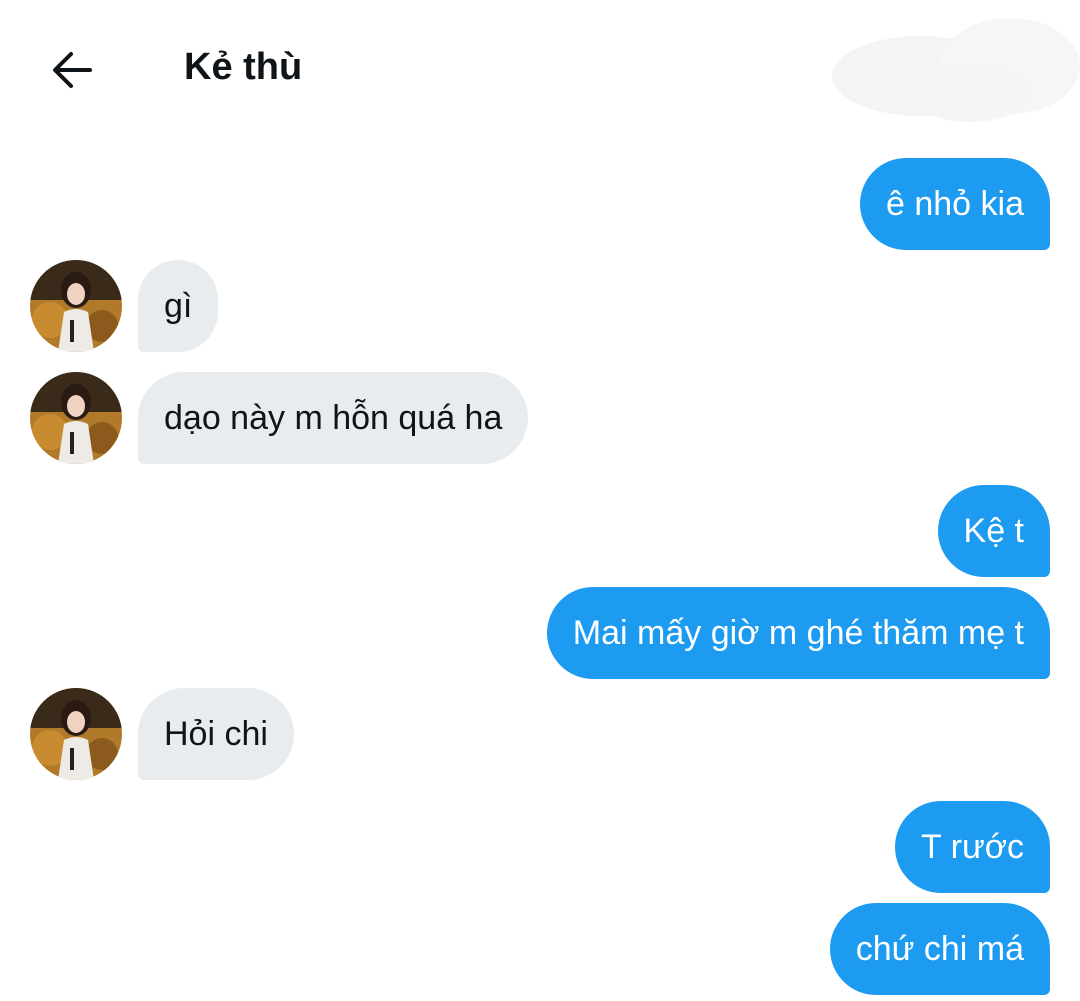 The image size is (1080, 1001). I want to click on conversation-title: Kẻ thù, so click(243, 67).